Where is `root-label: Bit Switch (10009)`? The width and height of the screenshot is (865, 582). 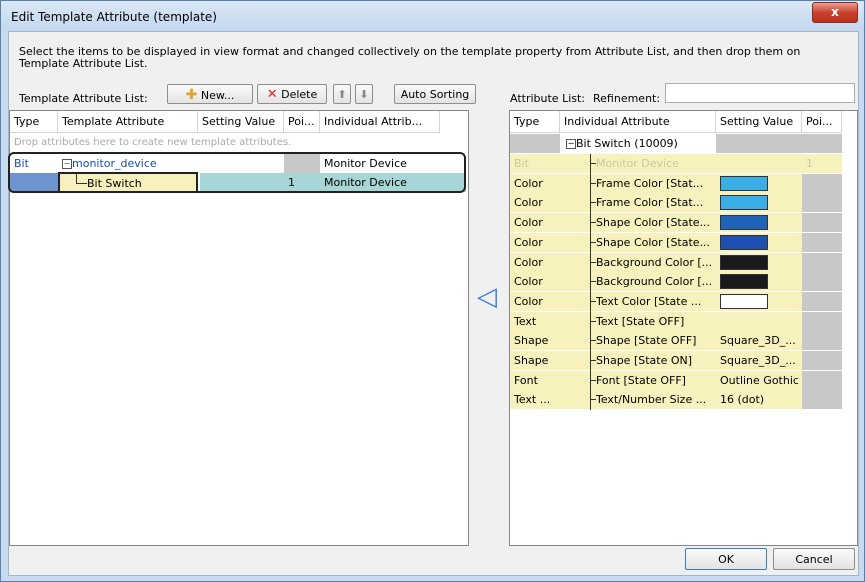
root-label: Bit Switch (10009) is located at coordinates (627, 143).